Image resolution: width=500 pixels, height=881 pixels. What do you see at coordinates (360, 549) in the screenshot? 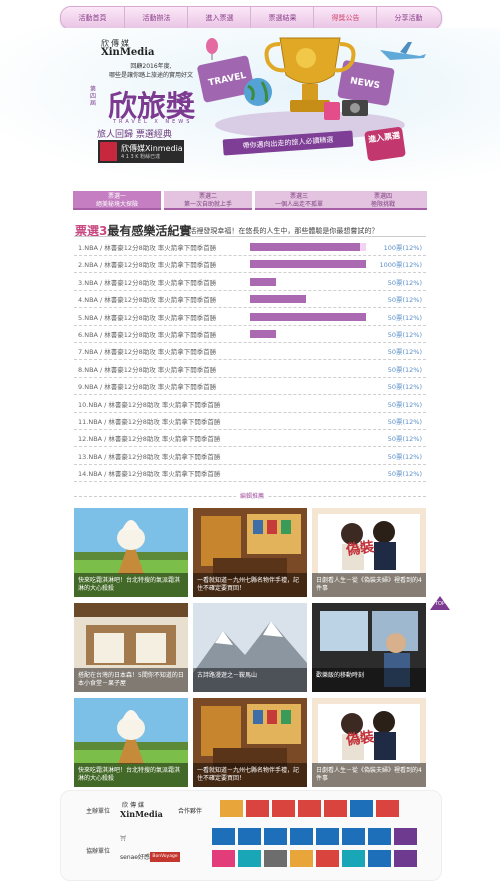
I see `drama-title: 偽裝` at bounding box center [360, 549].